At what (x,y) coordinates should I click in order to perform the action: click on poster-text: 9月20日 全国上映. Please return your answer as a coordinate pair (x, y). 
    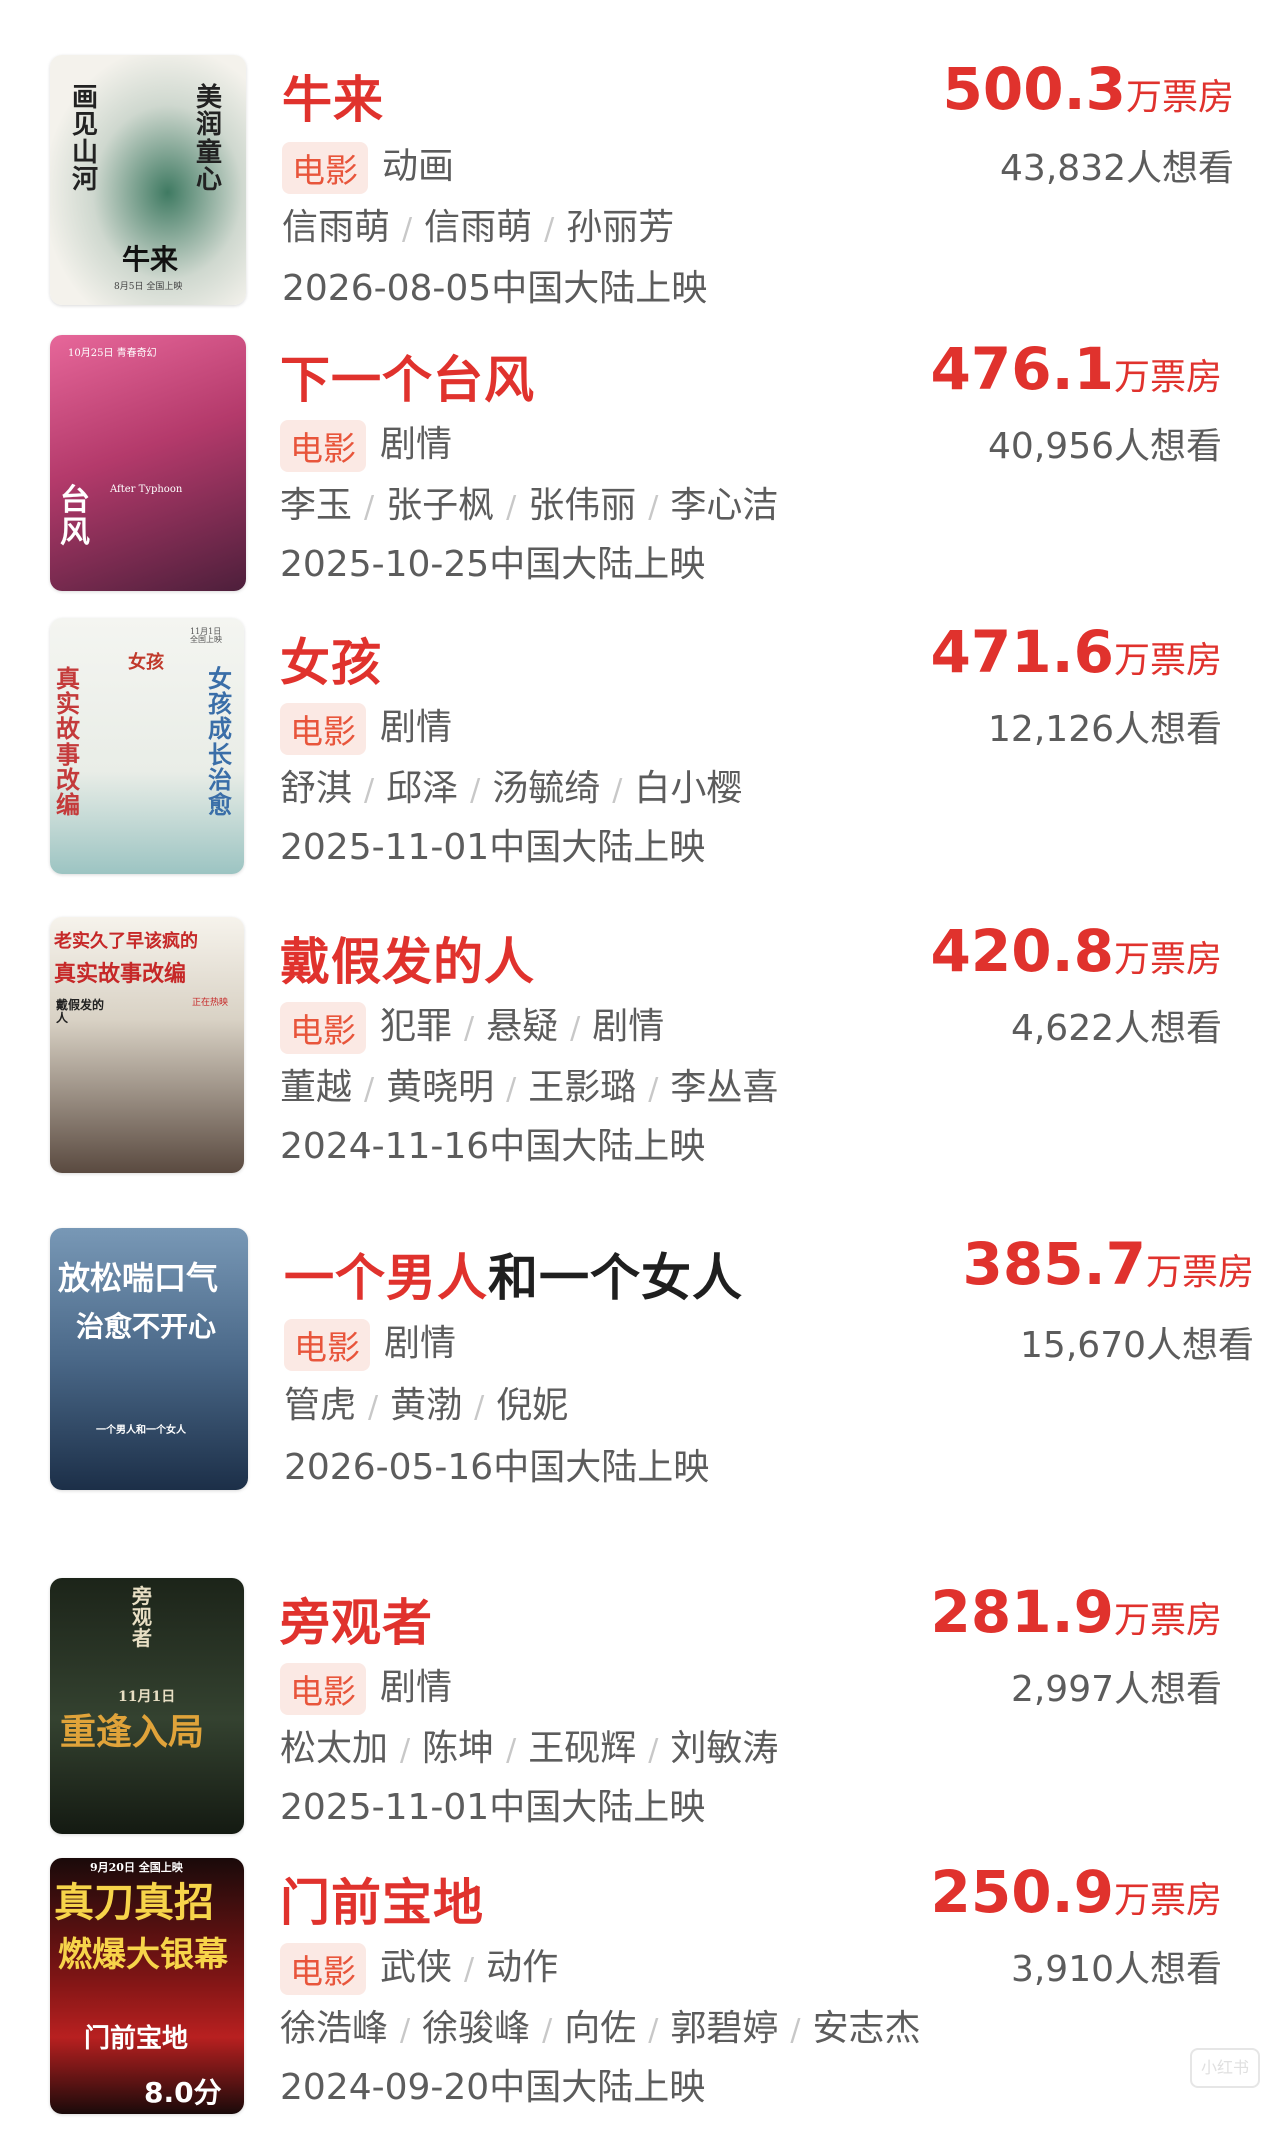
    Looking at the image, I should click on (136, 1867).